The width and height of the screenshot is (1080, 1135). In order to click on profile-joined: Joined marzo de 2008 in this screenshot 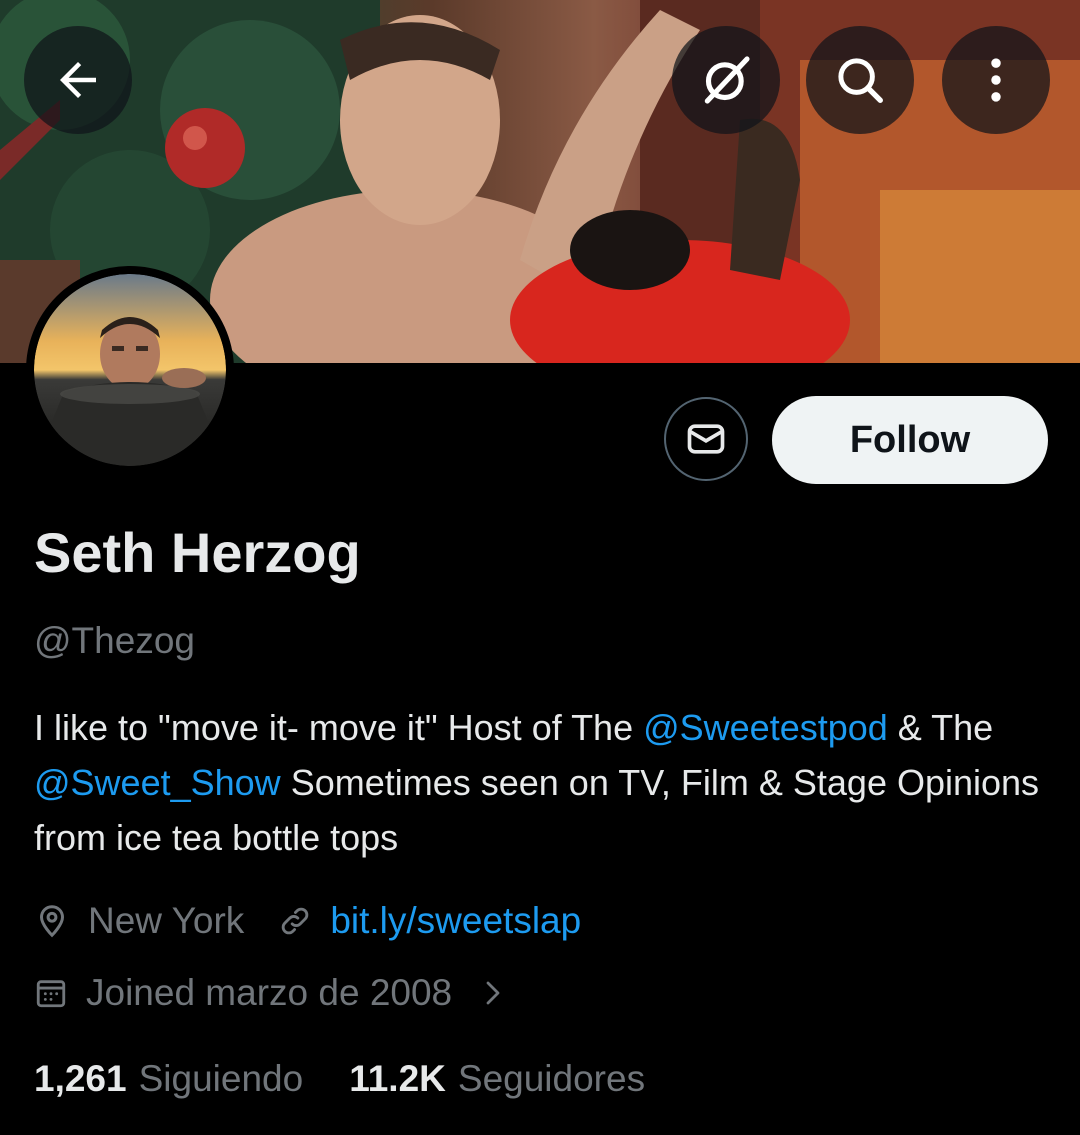, I will do `click(271, 993)`.